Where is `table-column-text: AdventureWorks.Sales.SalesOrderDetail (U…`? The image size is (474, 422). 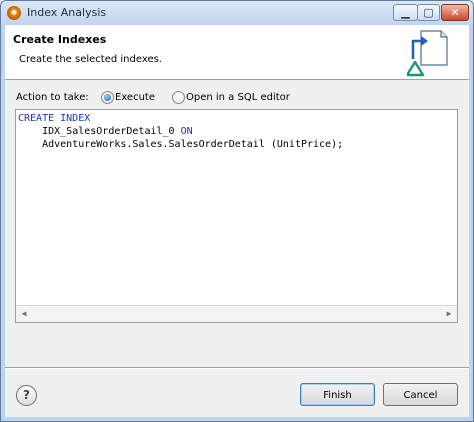 table-column-text: AdventureWorks.Sales.SalesOrderDetail (U… is located at coordinates (193, 144).